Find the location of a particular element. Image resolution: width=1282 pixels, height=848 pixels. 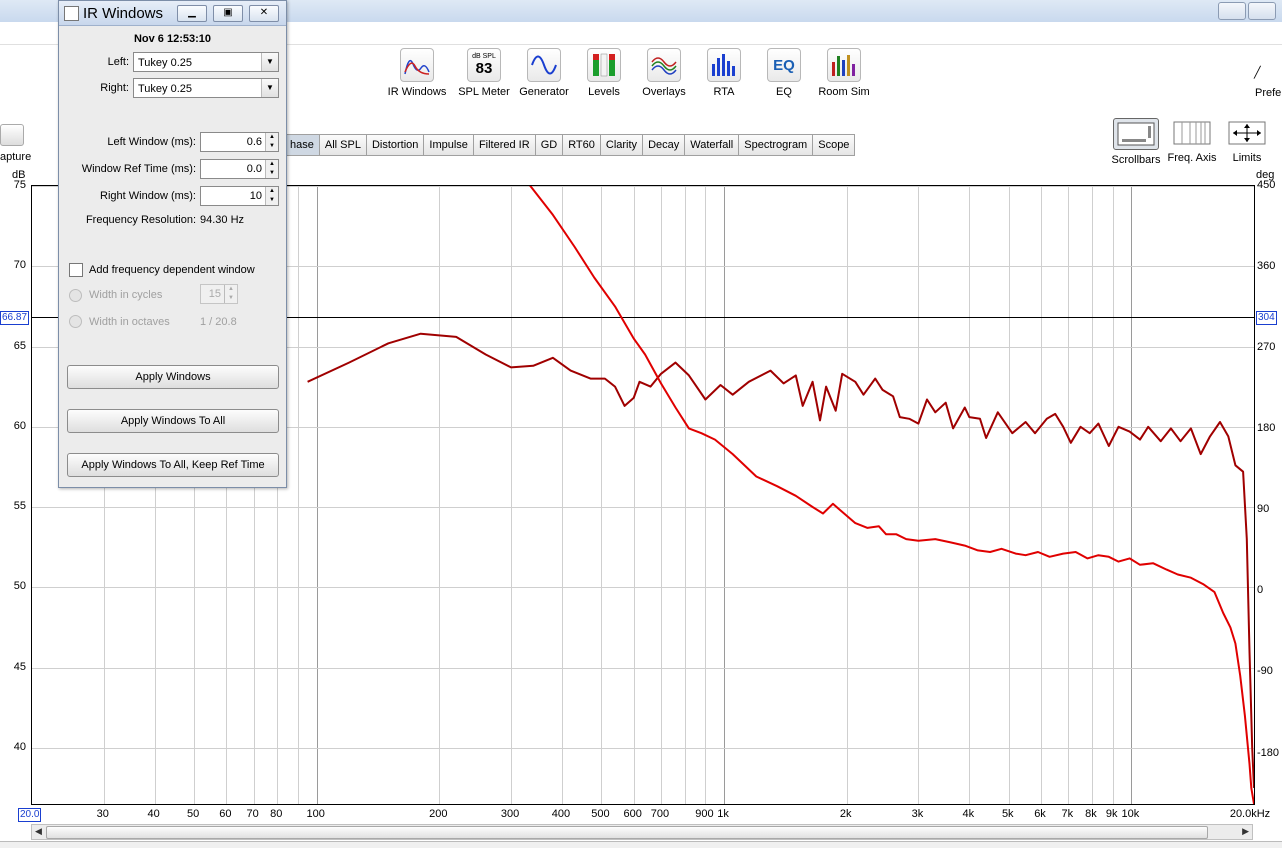

x-axis-tick-label: 2k is located at coordinates (845, 814).